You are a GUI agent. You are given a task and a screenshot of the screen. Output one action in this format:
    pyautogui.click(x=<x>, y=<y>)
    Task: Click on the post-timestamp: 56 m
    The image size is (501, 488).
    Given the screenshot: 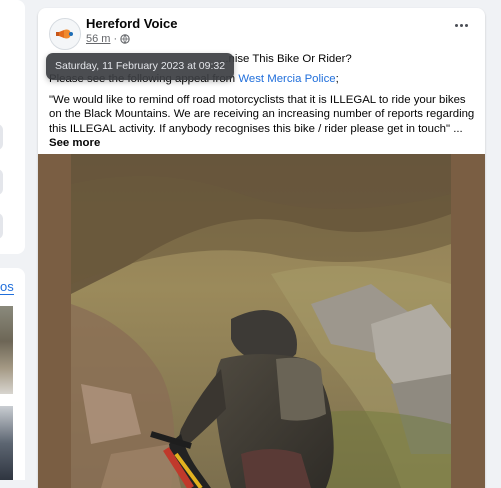 What is the action you would take?
    pyautogui.click(x=98, y=39)
    